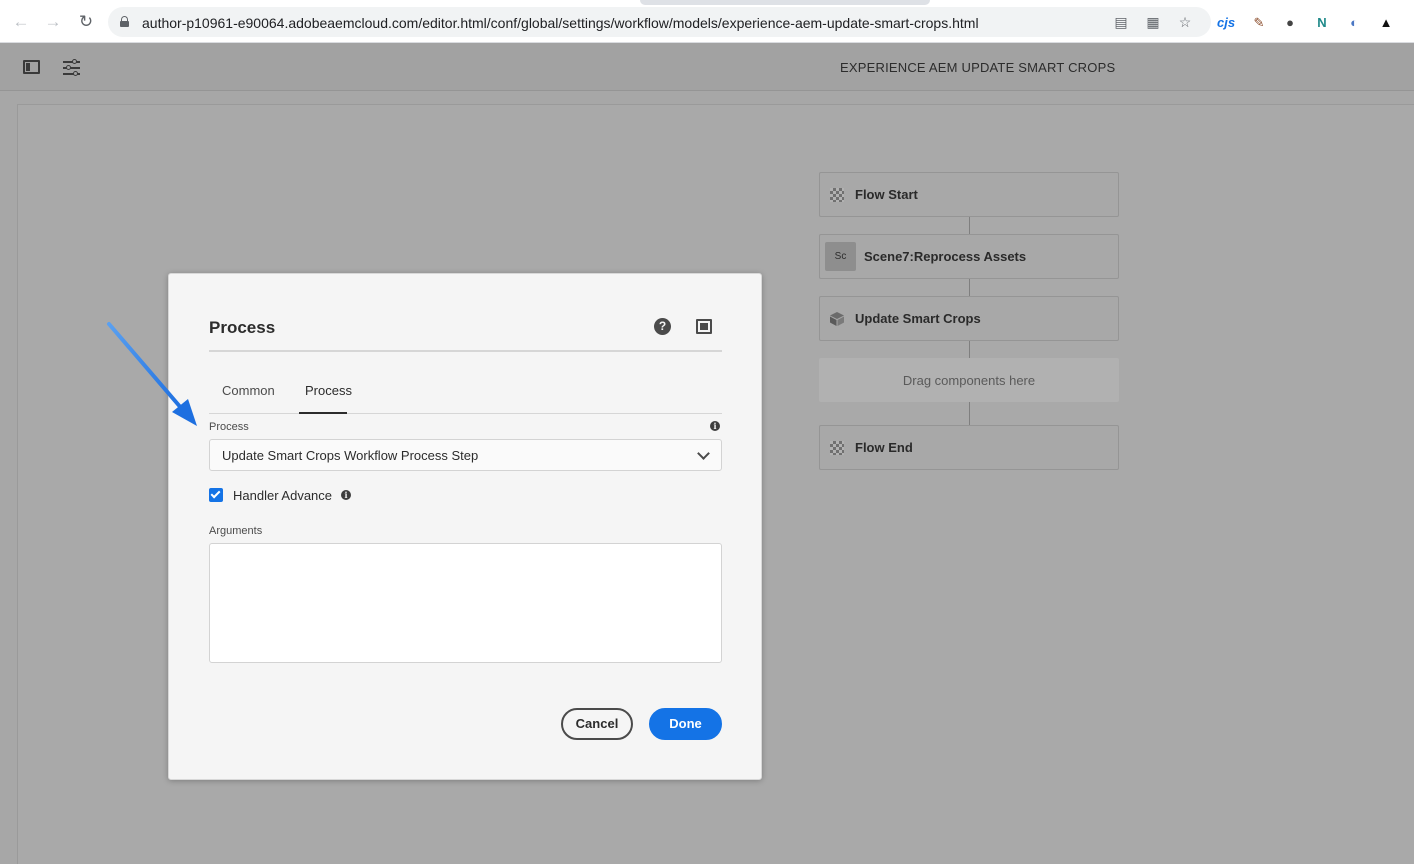 The height and width of the screenshot is (864, 1414). I want to click on n-extension-icon: N, so click(1322, 23).